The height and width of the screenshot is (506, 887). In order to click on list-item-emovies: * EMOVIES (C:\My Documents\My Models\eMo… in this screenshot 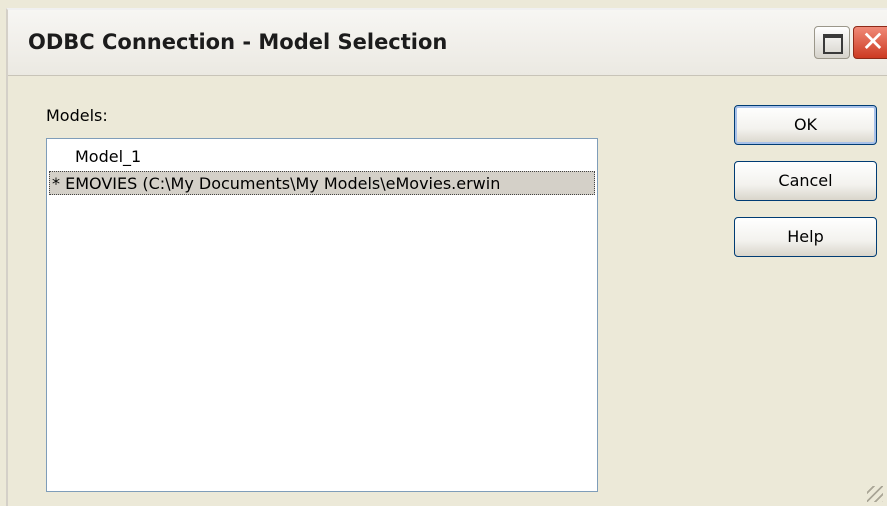, I will do `click(322, 183)`.